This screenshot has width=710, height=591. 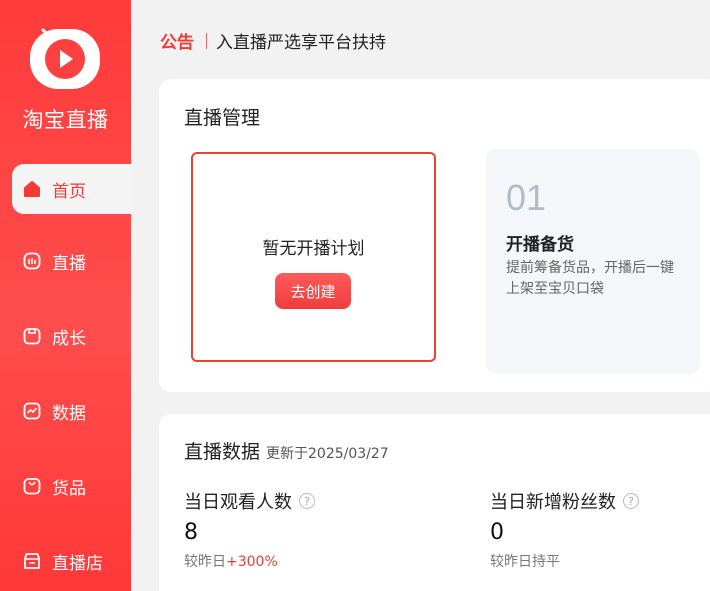 I want to click on announcement-message: 入直播严选享平台扶持, so click(x=301, y=40).